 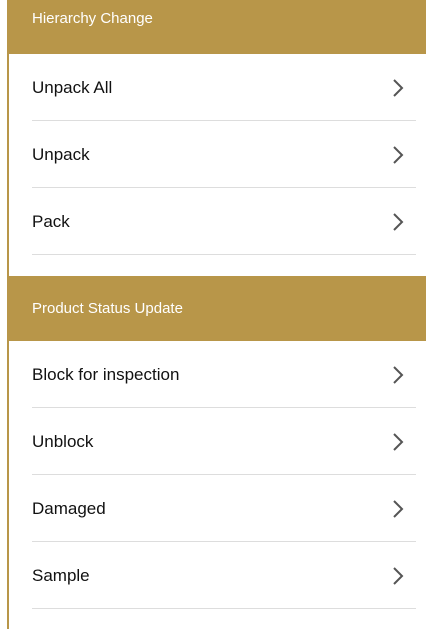 I want to click on menu-item-pack: Pack, so click(x=217, y=221).